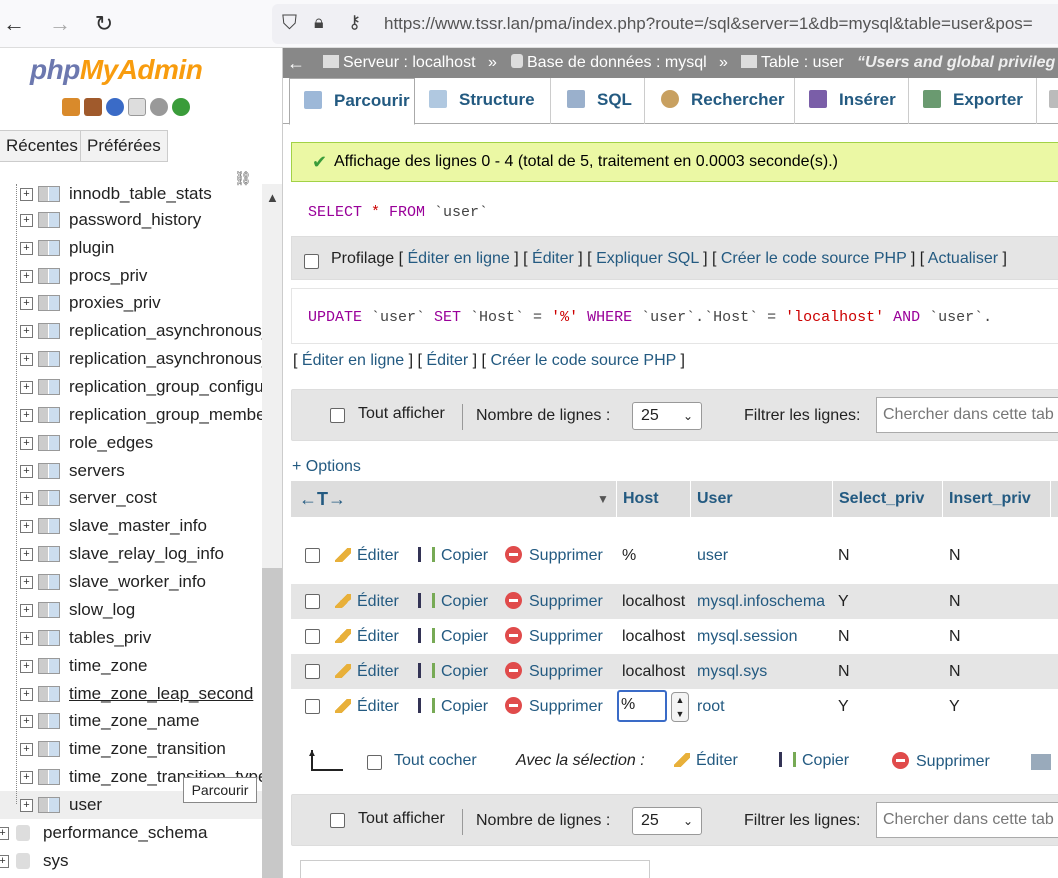  What do you see at coordinates (459, 258) in the screenshot?
I see `inline-edit-link: Éditer en ligne` at bounding box center [459, 258].